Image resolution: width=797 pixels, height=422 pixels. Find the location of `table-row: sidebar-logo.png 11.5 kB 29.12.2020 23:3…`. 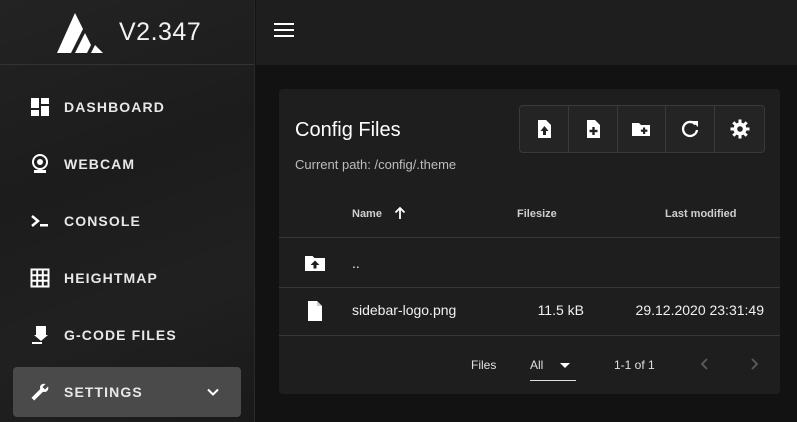

table-row: sidebar-logo.png 11.5 kB 29.12.2020 23:3… is located at coordinates (529, 311).